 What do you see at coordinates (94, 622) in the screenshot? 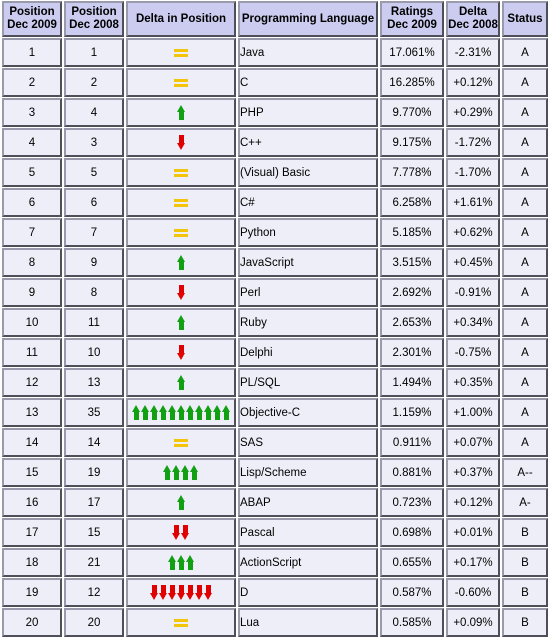
I see `cell-position-2008: 20` at bounding box center [94, 622].